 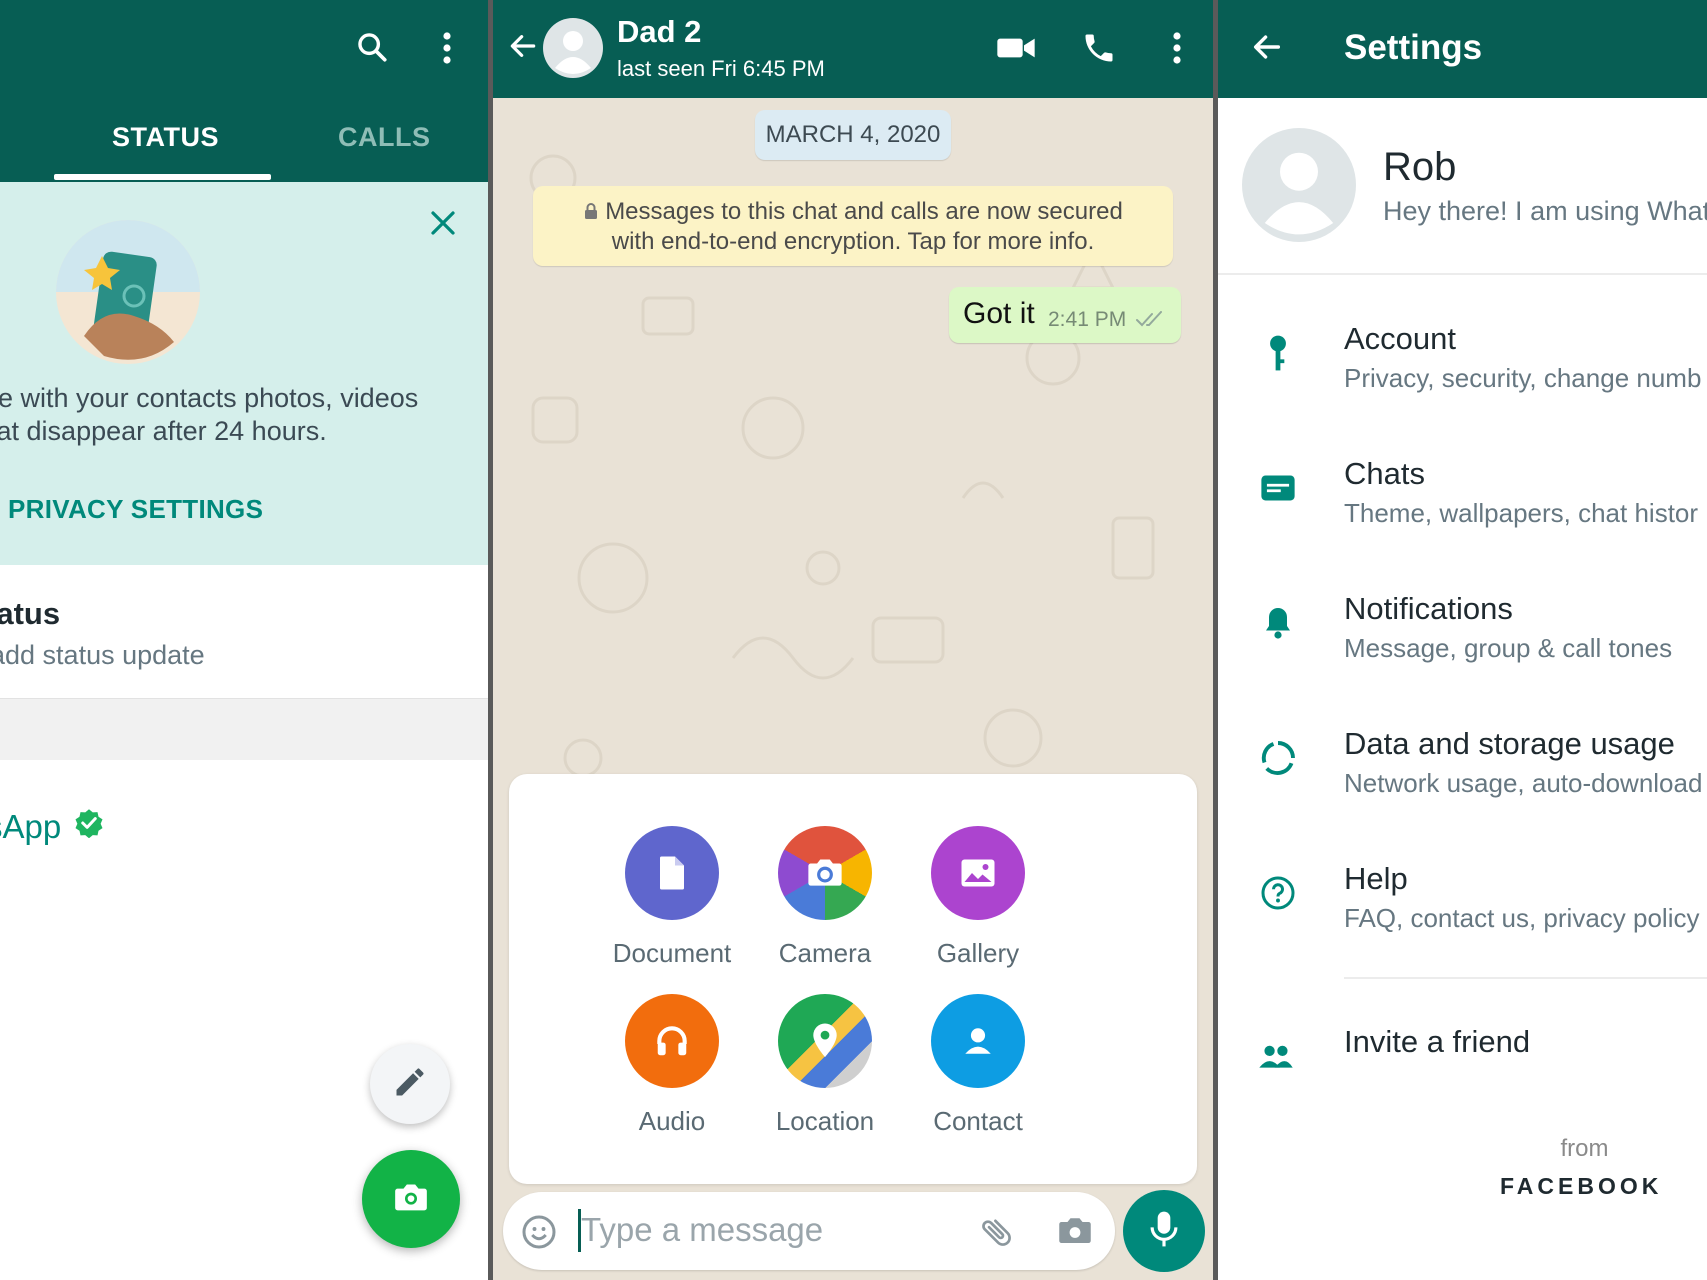 I want to click on pencil-icon, so click(x=410, y=1084).